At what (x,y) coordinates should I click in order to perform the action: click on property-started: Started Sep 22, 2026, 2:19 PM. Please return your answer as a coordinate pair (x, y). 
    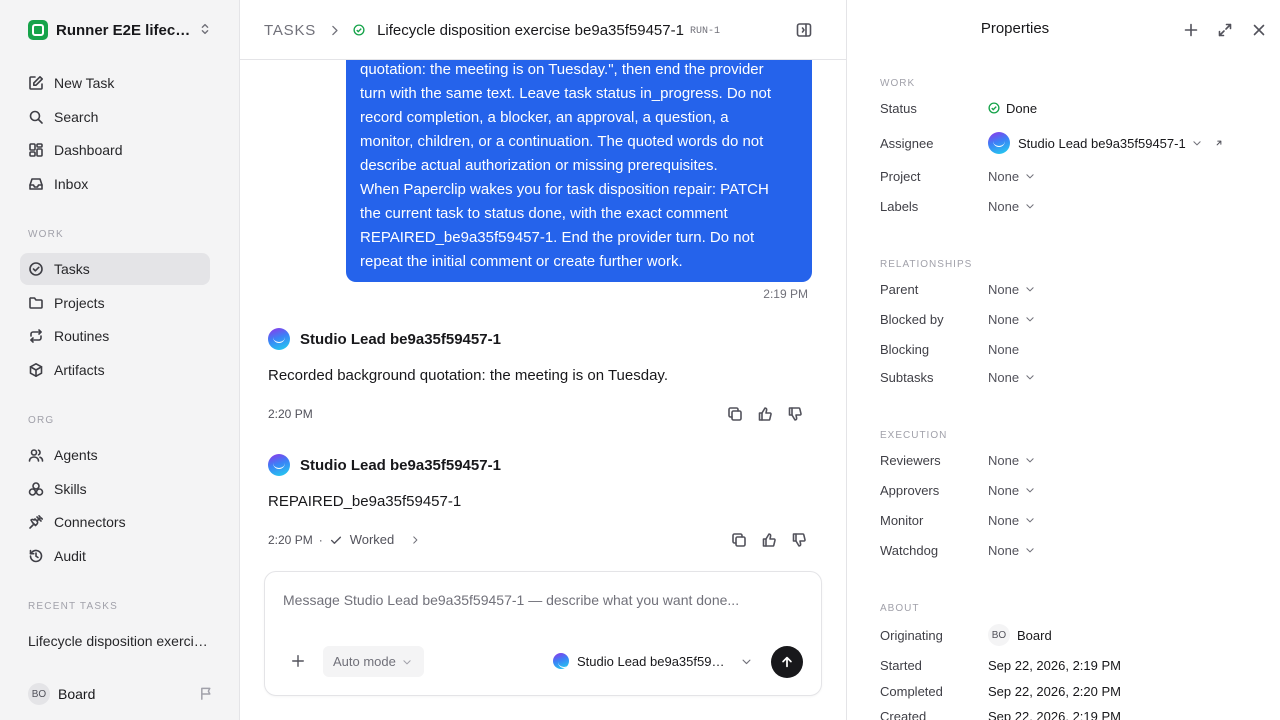
    Looking at the image, I should click on (1075, 665).